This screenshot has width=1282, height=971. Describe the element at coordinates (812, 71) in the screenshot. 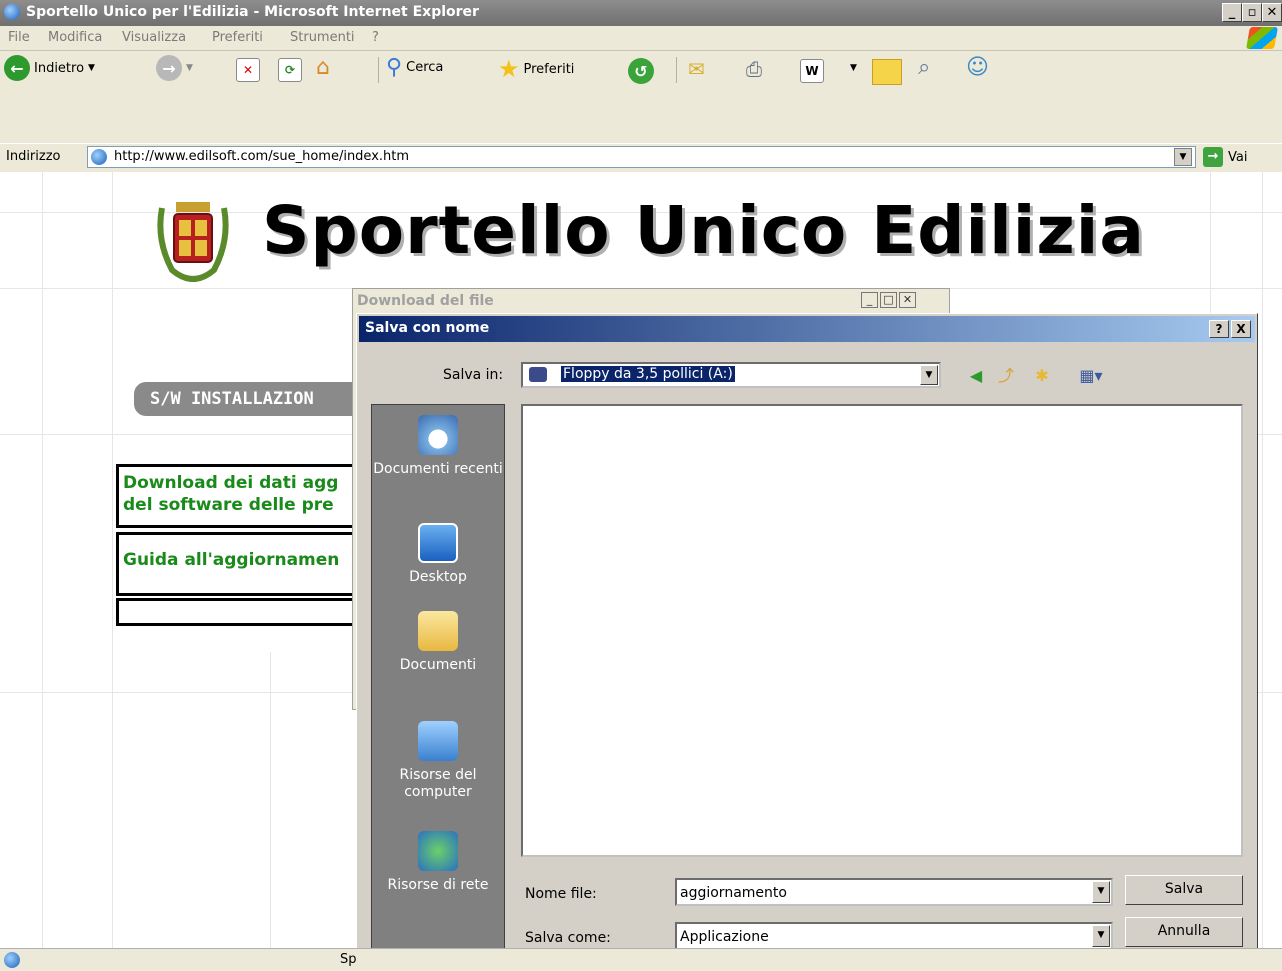

I see `edit-word-icon: W` at that location.